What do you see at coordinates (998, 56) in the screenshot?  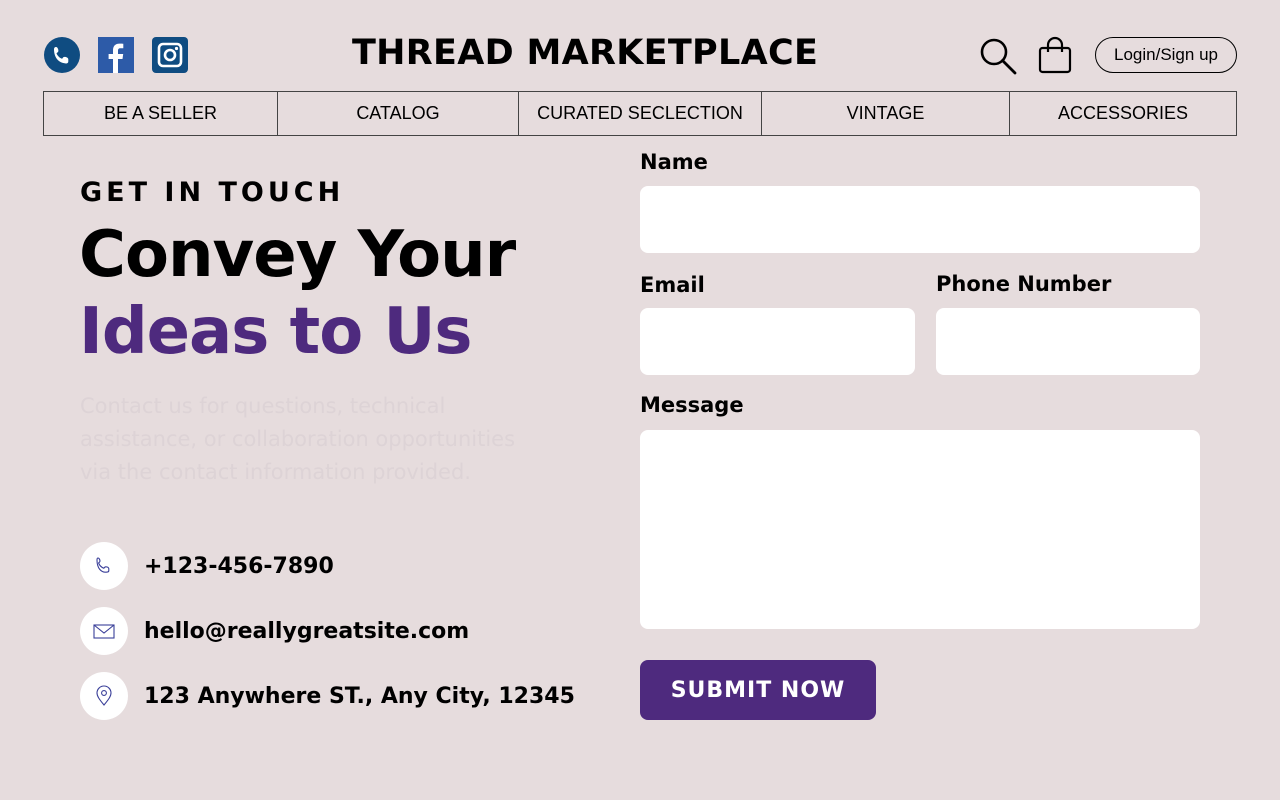 I see `search-icon` at bounding box center [998, 56].